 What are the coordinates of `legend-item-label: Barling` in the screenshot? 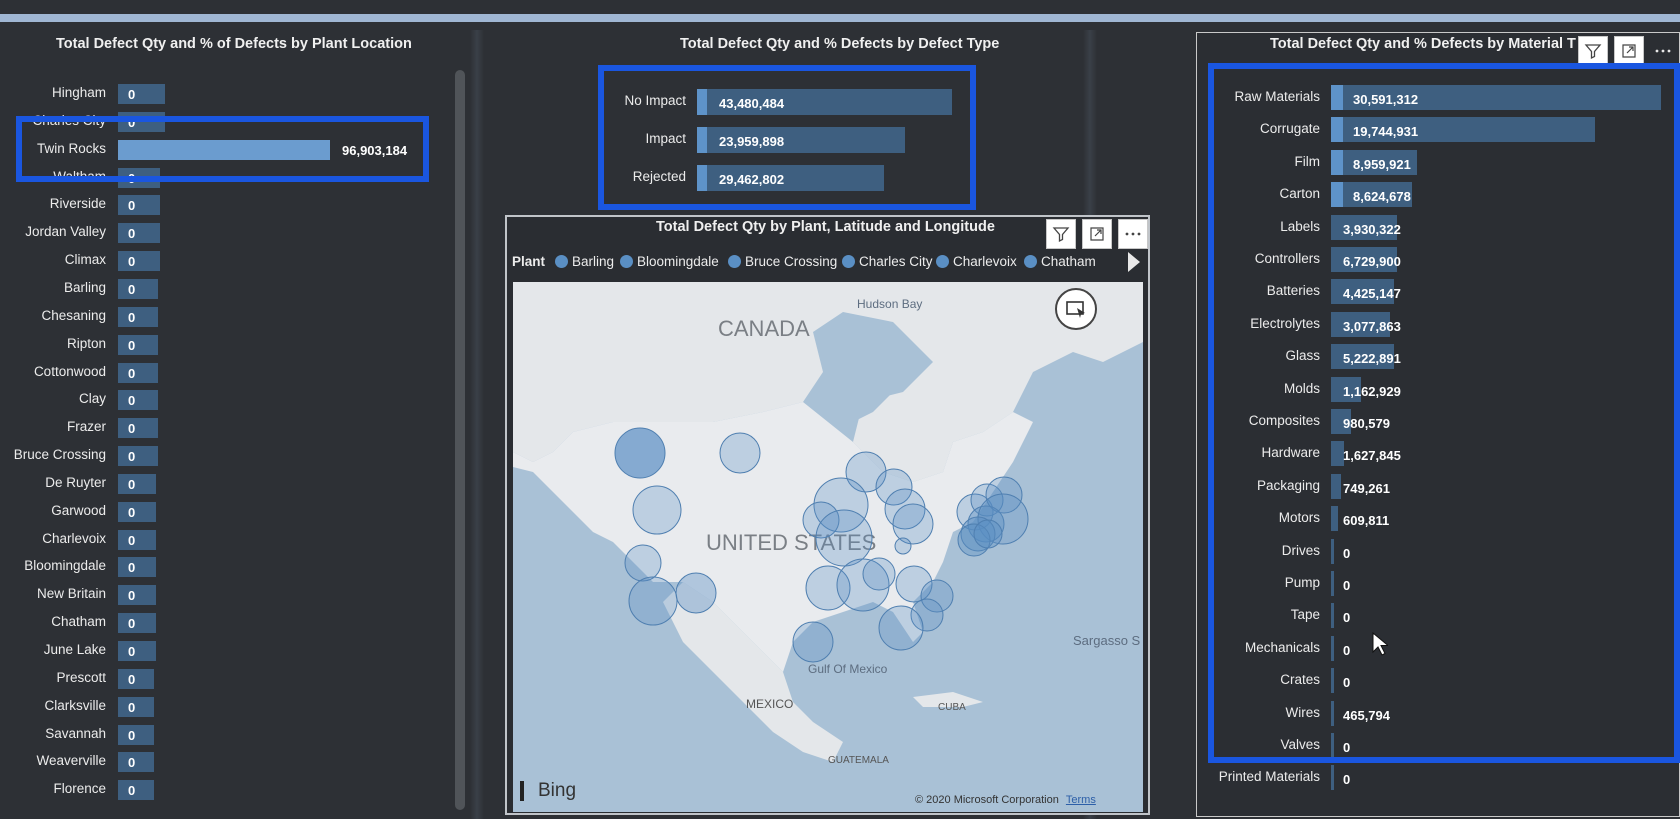 It's located at (593, 261).